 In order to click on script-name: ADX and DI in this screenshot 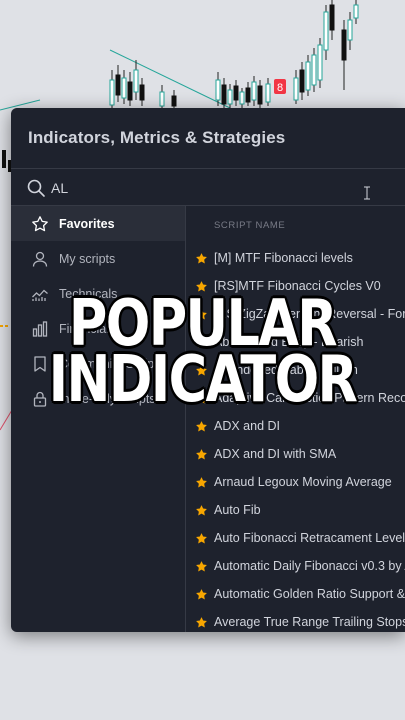, I will do `click(247, 426)`.